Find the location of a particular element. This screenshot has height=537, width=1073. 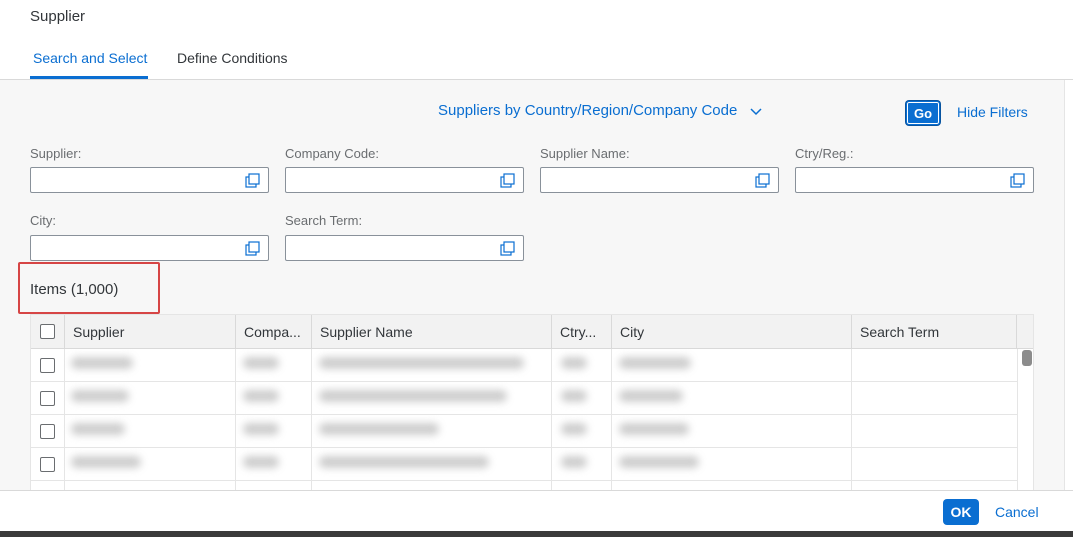

supplier-name-input is located at coordinates (659, 180).